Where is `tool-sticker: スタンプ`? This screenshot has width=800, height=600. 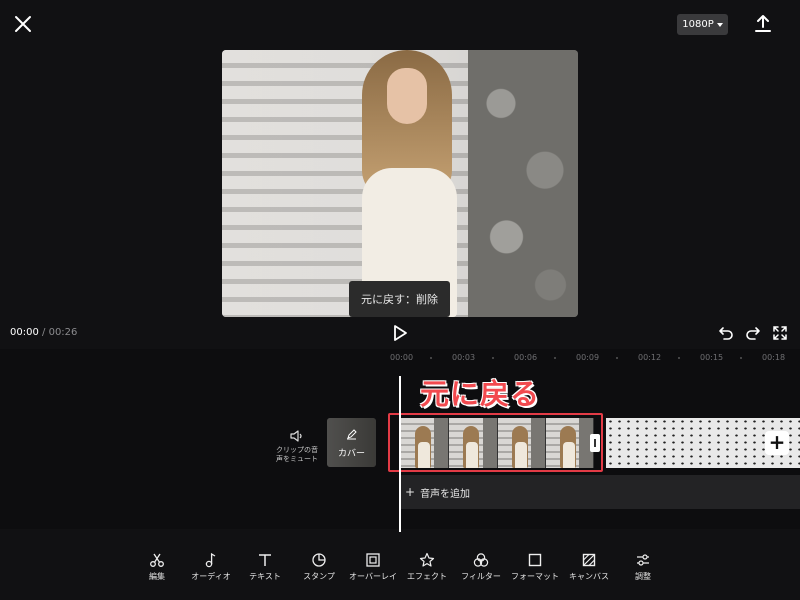
tool-sticker: スタンプ is located at coordinates (319, 574).